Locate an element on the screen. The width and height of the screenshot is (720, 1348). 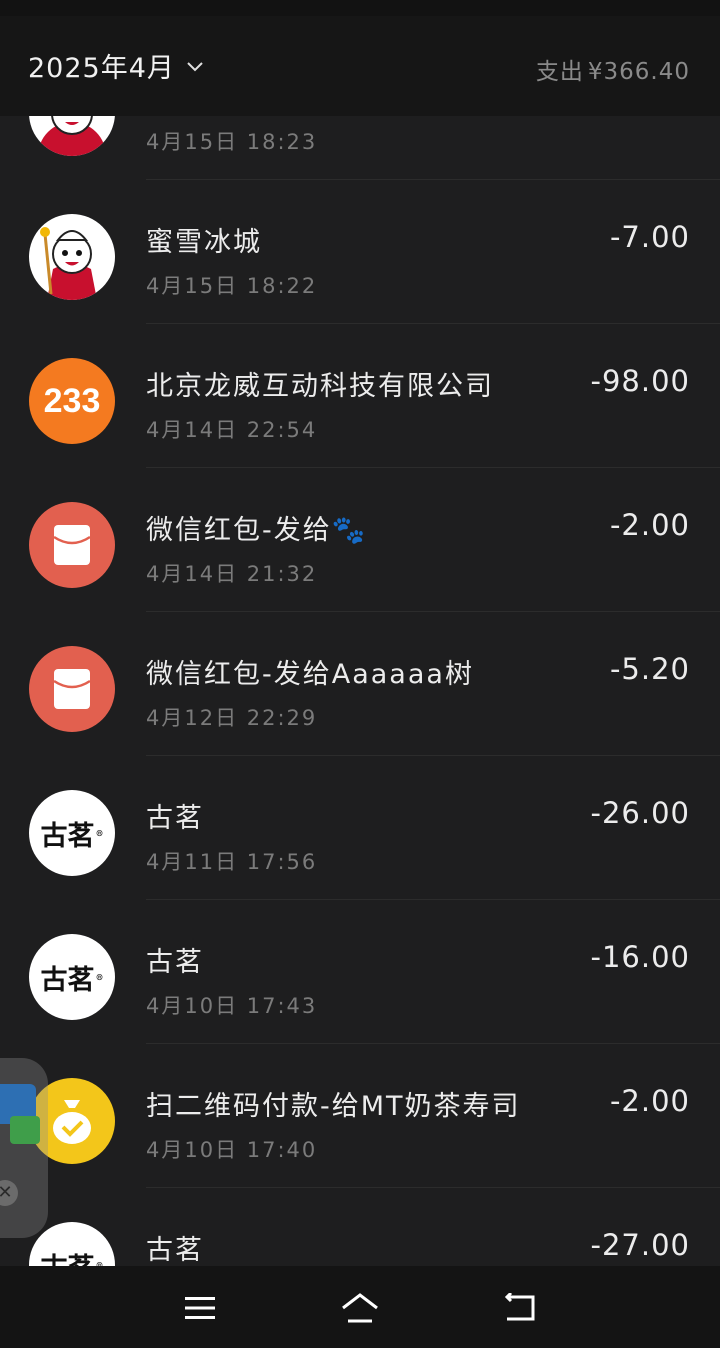
transaction-time: 4月11日 17:56 is located at coordinates (232, 862).